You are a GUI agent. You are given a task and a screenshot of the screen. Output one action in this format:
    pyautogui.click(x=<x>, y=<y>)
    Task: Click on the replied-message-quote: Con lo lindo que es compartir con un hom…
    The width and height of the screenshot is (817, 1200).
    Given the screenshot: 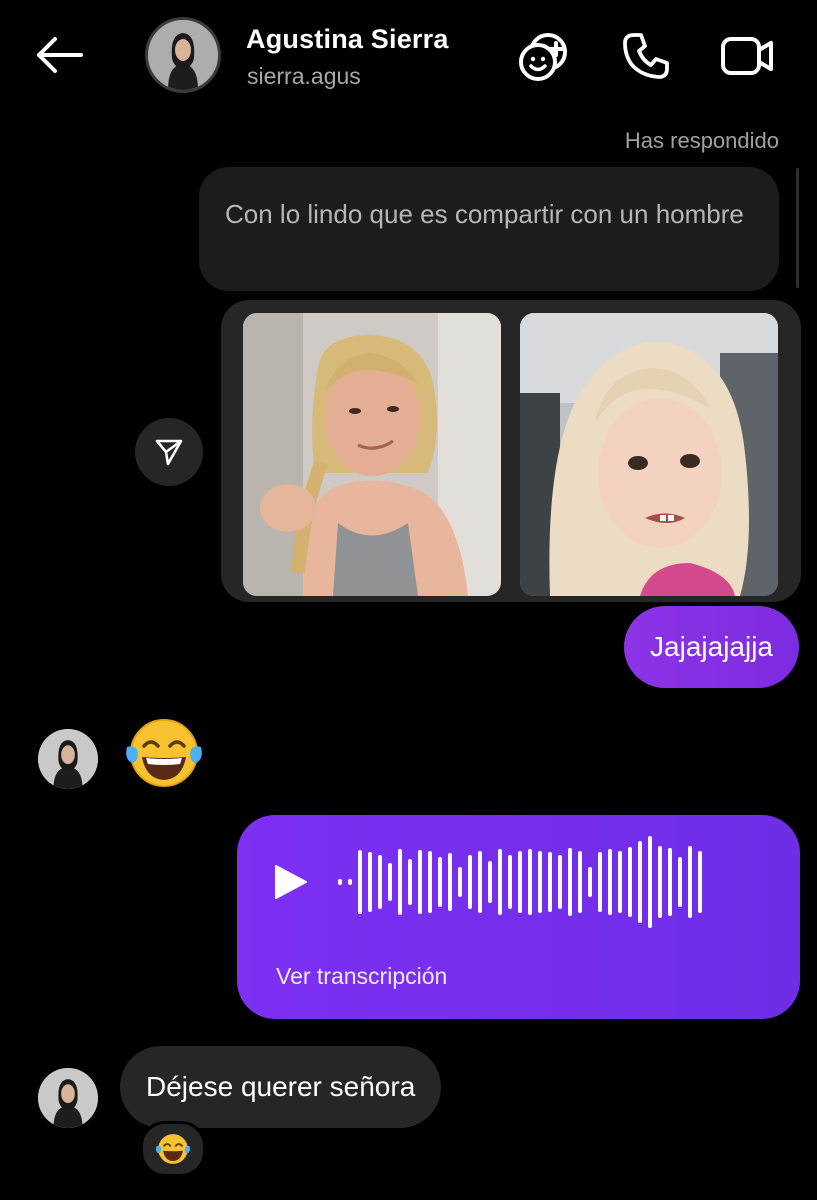 What is the action you would take?
    pyautogui.click(x=489, y=229)
    